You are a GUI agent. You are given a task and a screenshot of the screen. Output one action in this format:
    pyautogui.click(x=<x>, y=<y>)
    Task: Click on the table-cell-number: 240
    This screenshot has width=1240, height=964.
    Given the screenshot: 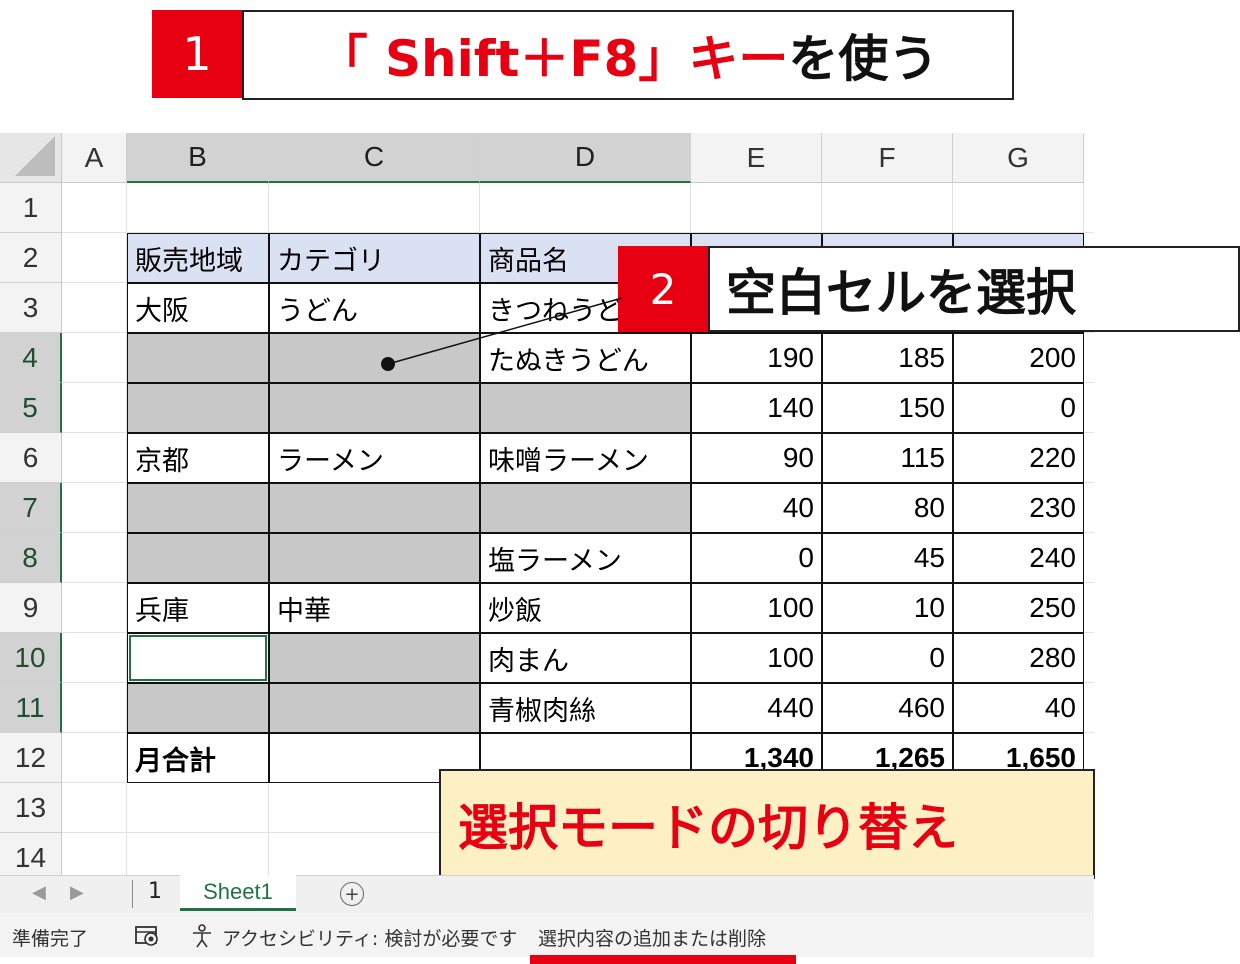 What is the action you would take?
    pyautogui.click(x=1018, y=558)
    